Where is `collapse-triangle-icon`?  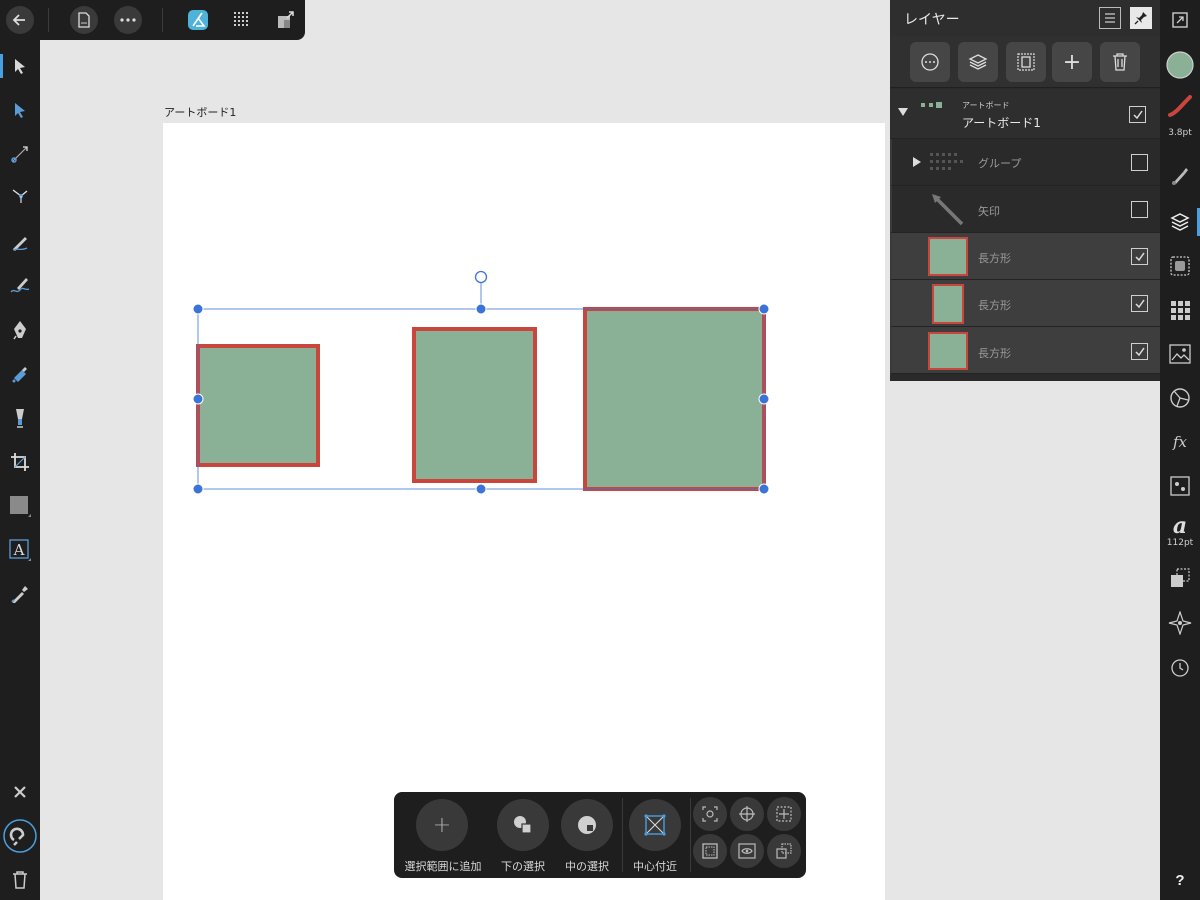 collapse-triangle-icon is located at coordinates (903, 112).